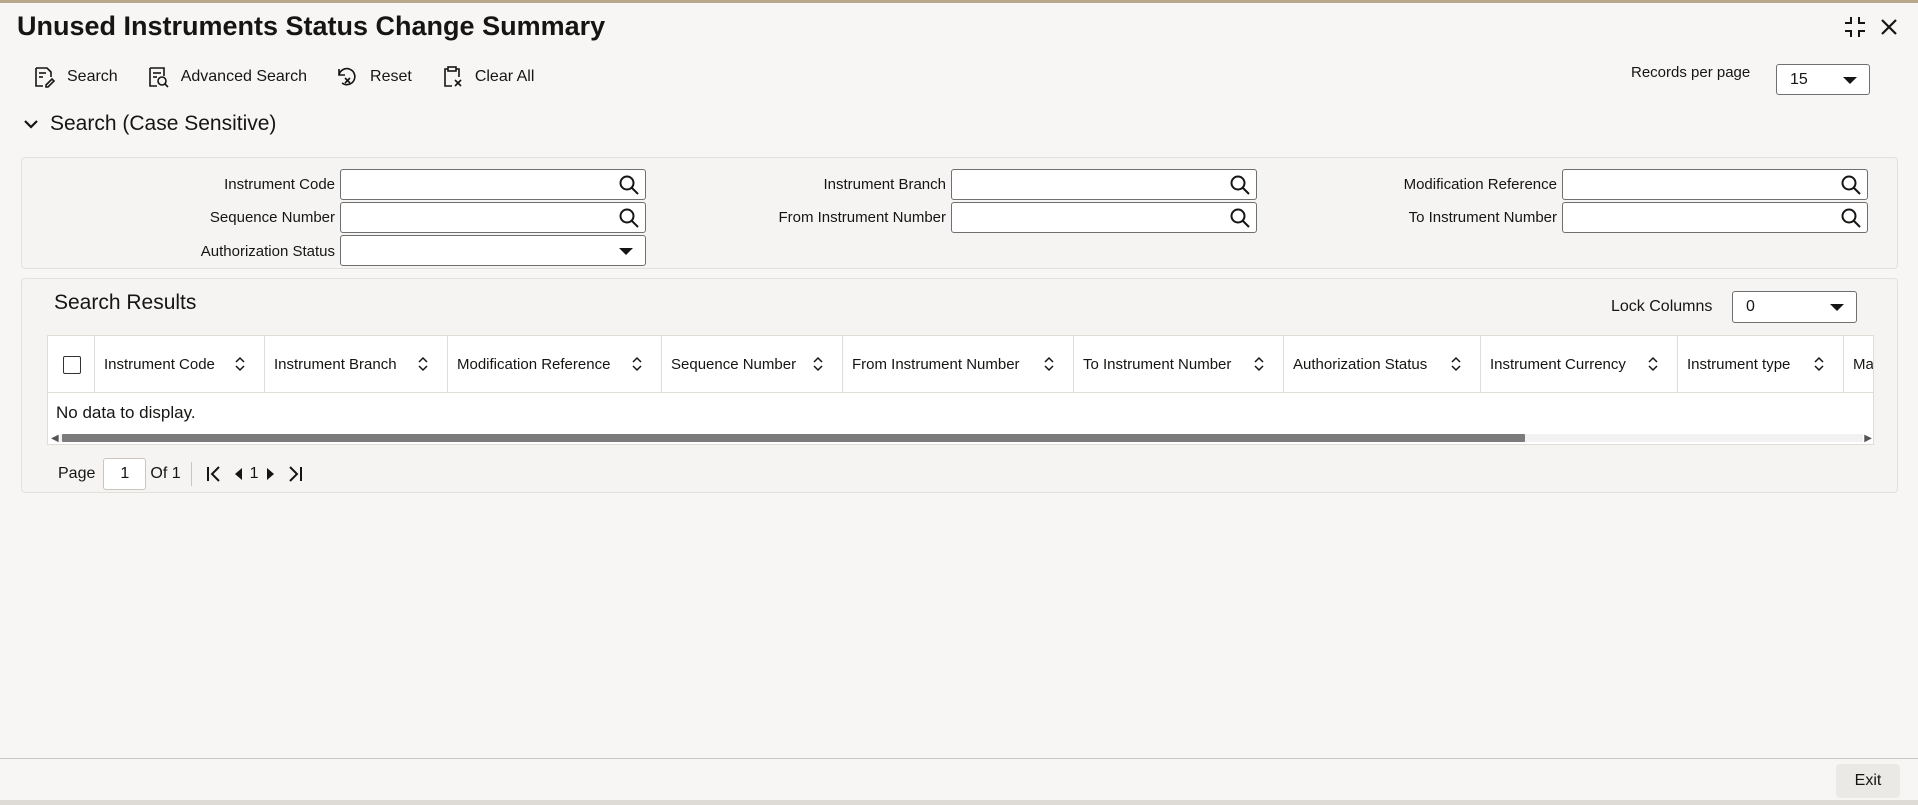 Image resolution: width=1918 pixels, height=805 pixels. Describe the element at coordinates (1698, 217) in the screenshot. I see `to-instrument-number-input` at that location.